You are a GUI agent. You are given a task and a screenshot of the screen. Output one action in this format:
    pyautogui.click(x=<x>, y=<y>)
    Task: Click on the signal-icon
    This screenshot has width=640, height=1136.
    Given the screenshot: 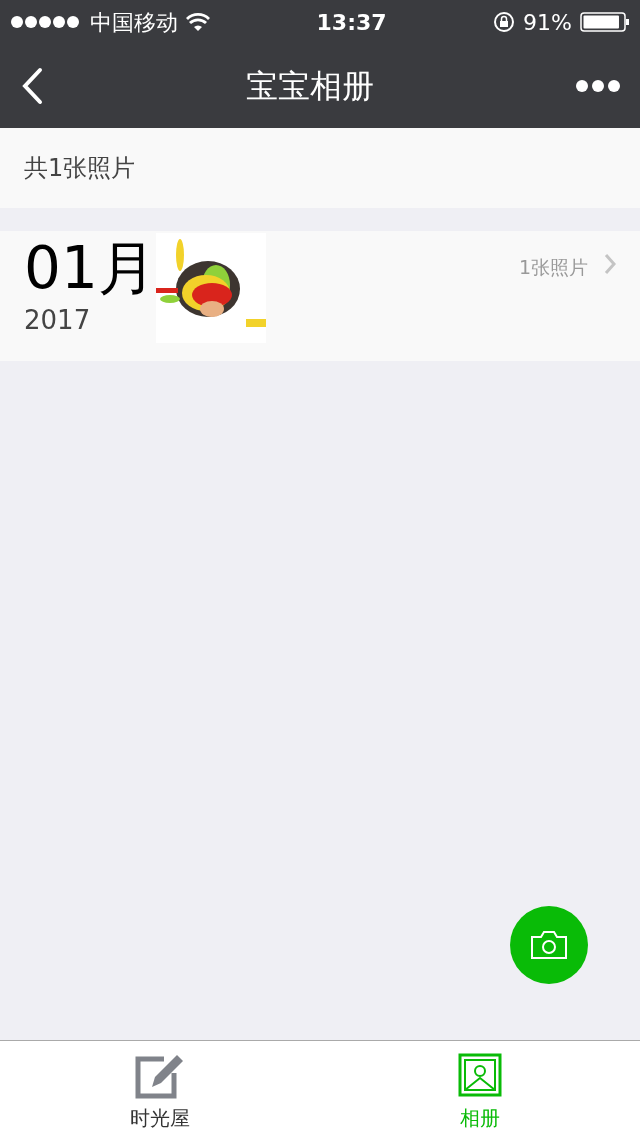 What is the action you would take?
    pyautogui.click(x=46, y=22)
    